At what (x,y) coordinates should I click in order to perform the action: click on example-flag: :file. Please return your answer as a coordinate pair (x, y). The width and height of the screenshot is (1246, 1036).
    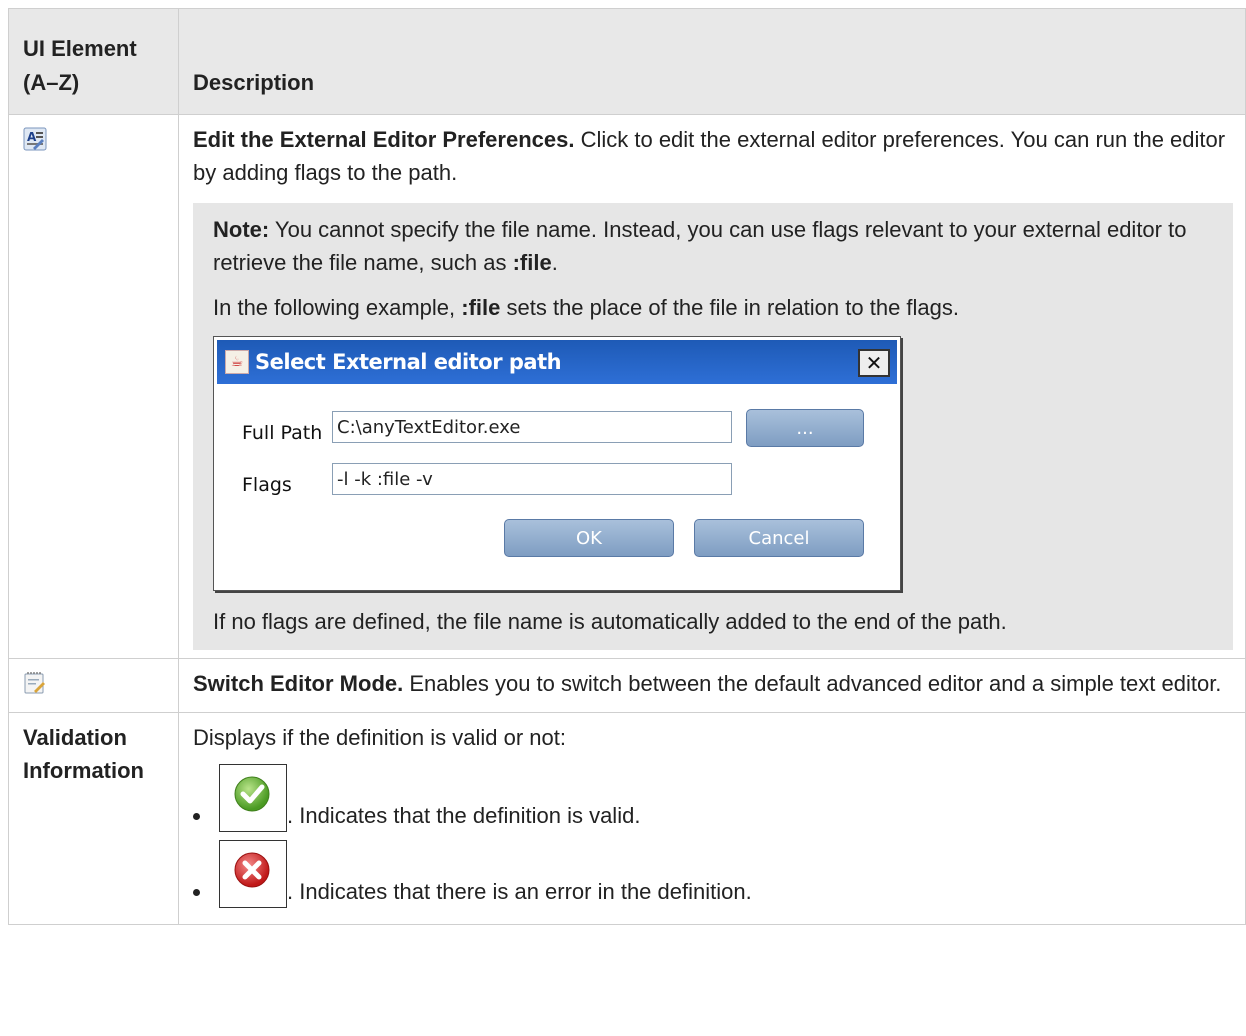
    Looking at the image, I should click on (481, 307).